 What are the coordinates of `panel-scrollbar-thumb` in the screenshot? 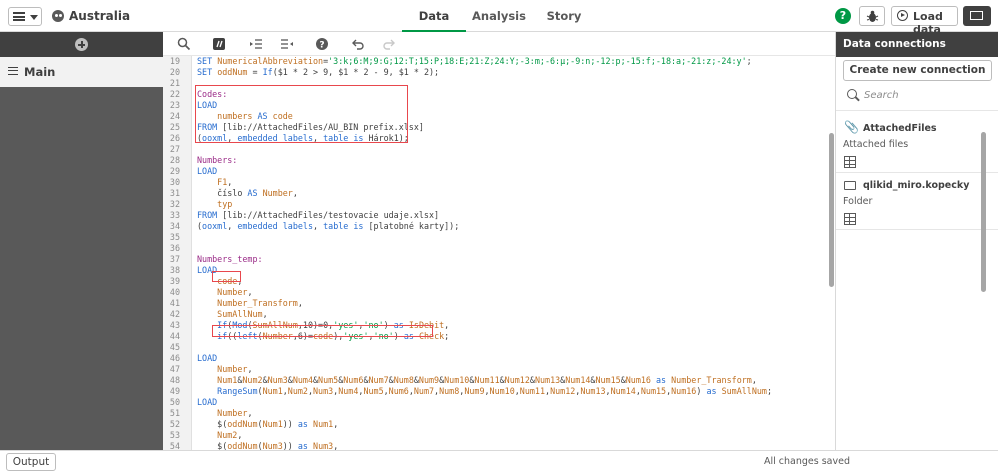 It's located at (983, 212).